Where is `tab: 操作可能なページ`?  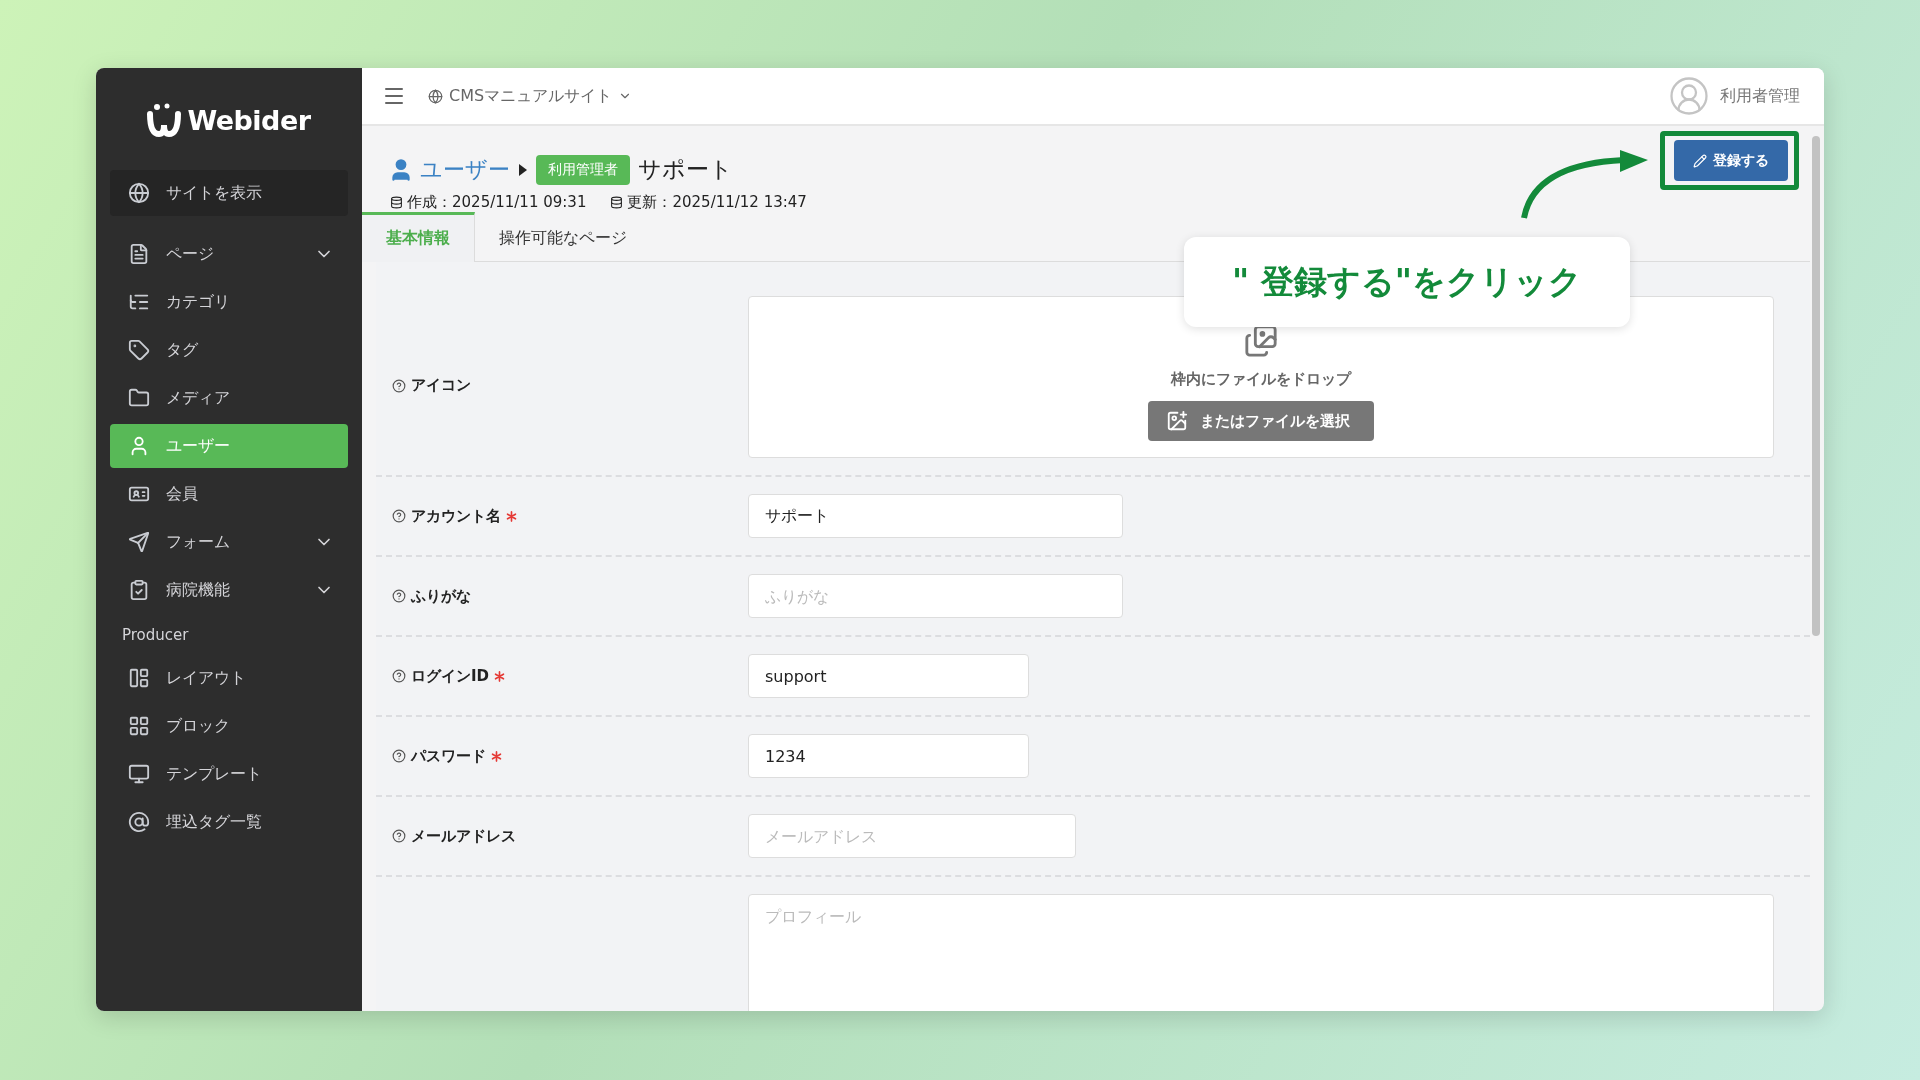
tab: 操作可能なページ is located at coordinates (563, 237).